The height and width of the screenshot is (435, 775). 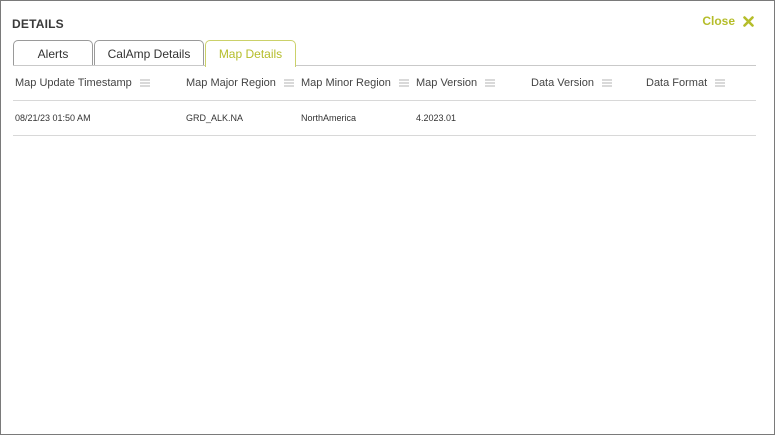 I want to click on column-header-map-minor-region: Map Minor Region, so click(x=355, y=83).